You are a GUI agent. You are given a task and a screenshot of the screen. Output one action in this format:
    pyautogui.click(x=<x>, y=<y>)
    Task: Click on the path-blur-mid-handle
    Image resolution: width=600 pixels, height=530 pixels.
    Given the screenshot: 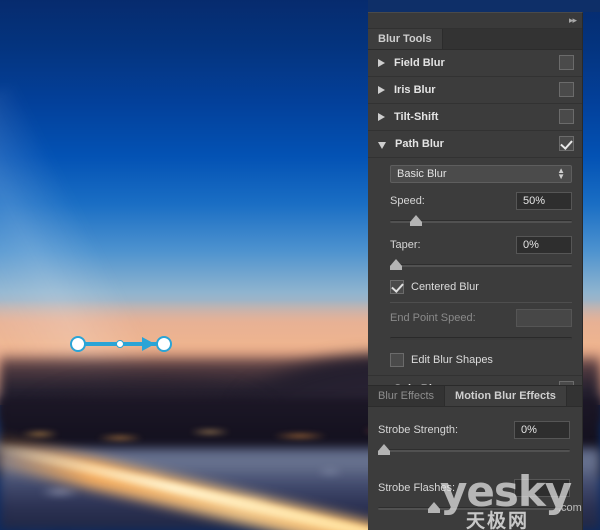 What is the action you would take?
    pyautogui.click(x=120, y=344)
    